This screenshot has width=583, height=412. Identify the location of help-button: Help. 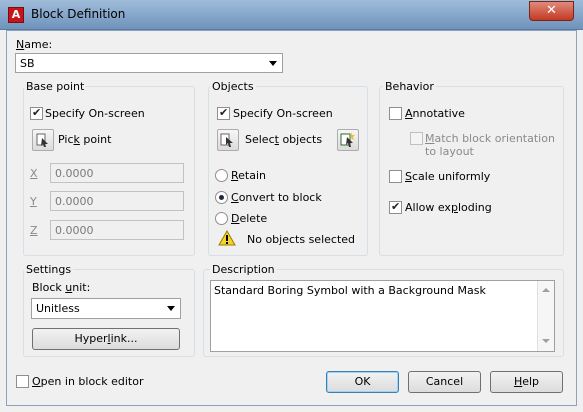
(526, 382).